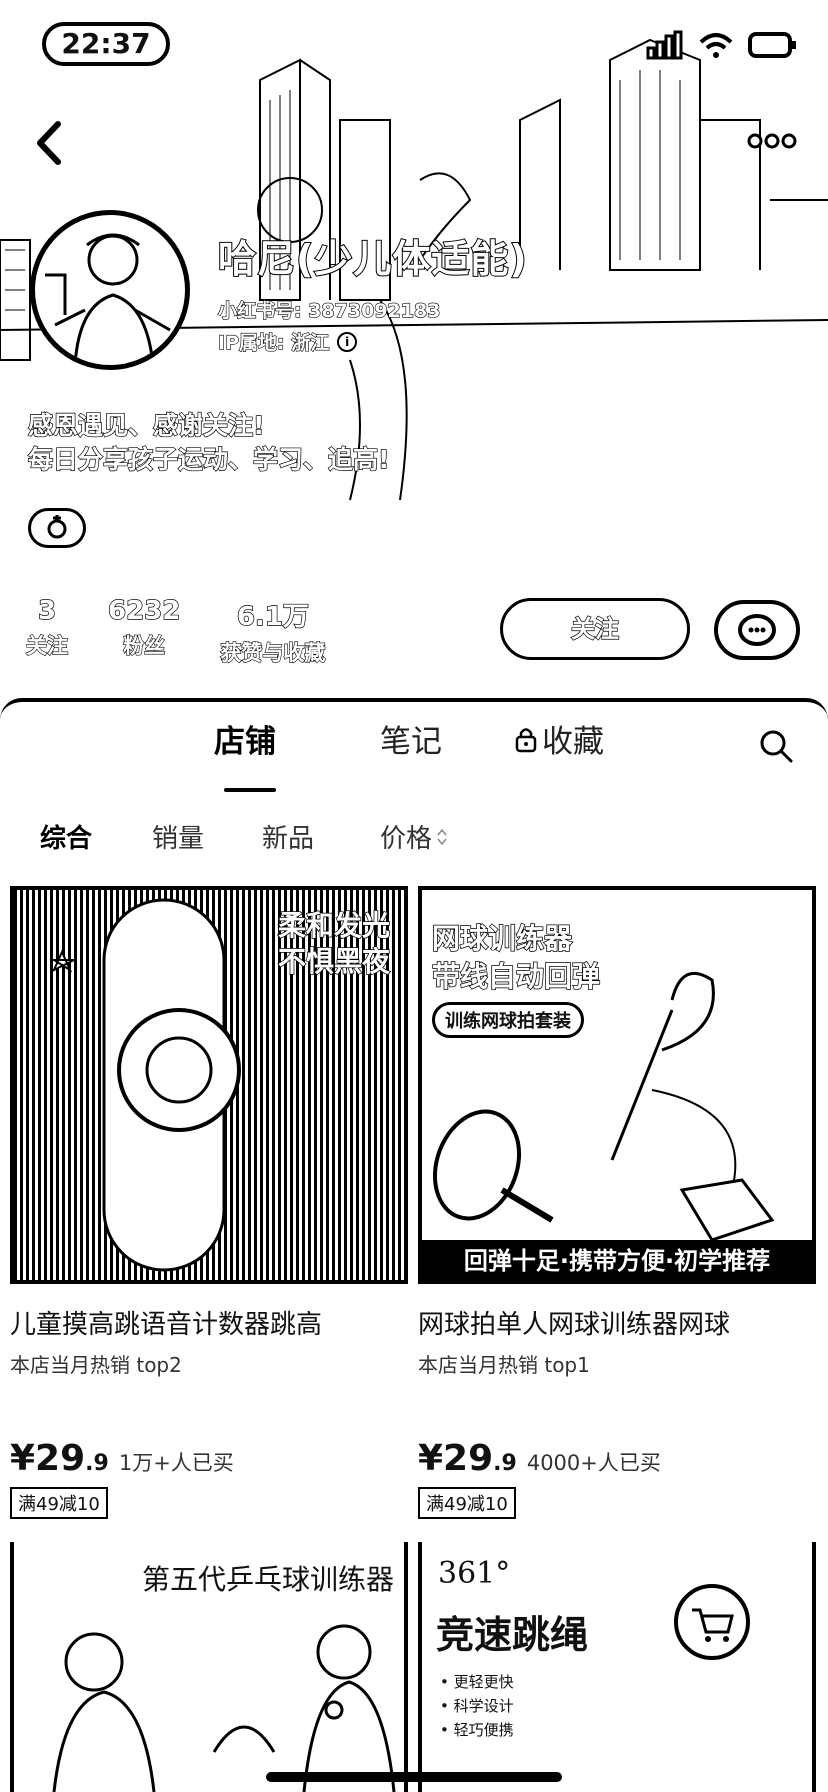 This screenshot has height=1792, width=828. Describe the element at coordinates (516, 976) in the screenshot. I see `product-image-caption-2: 带线自动回弹` at that location.